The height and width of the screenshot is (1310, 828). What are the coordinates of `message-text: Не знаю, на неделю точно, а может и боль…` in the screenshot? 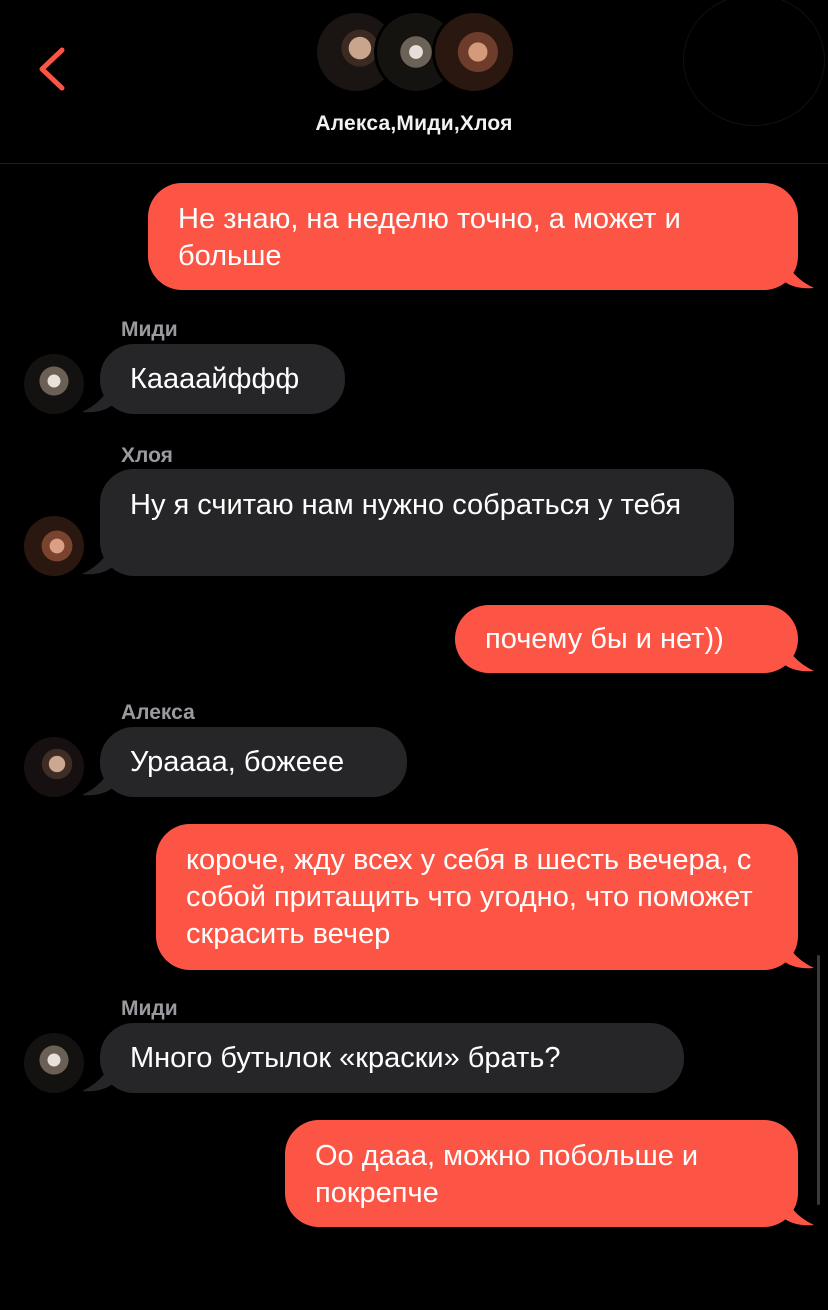 It's located at (429, 237).